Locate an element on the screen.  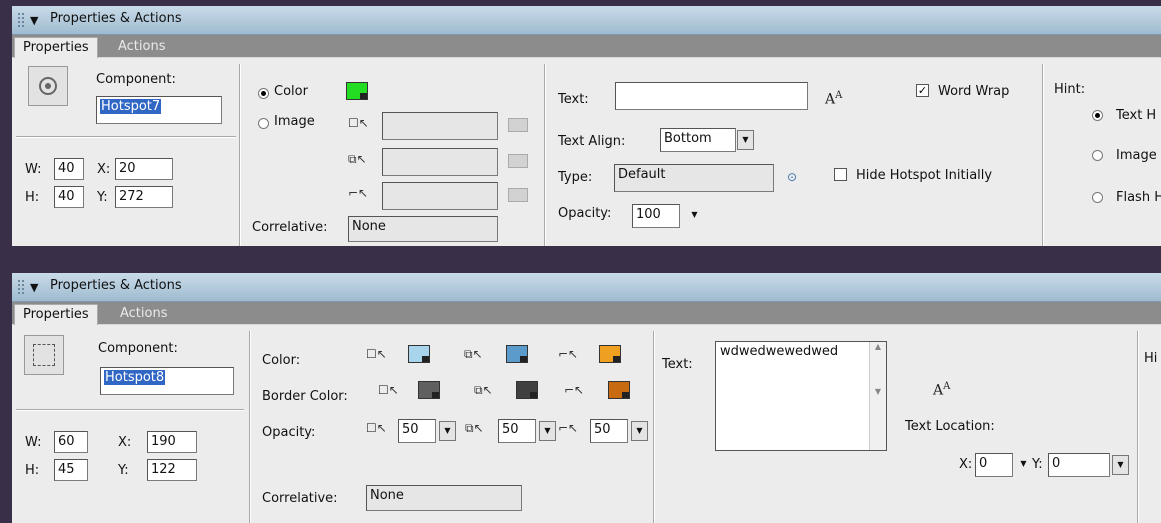
opacity-normal-field: 50 is located at coordinates (417, 431).